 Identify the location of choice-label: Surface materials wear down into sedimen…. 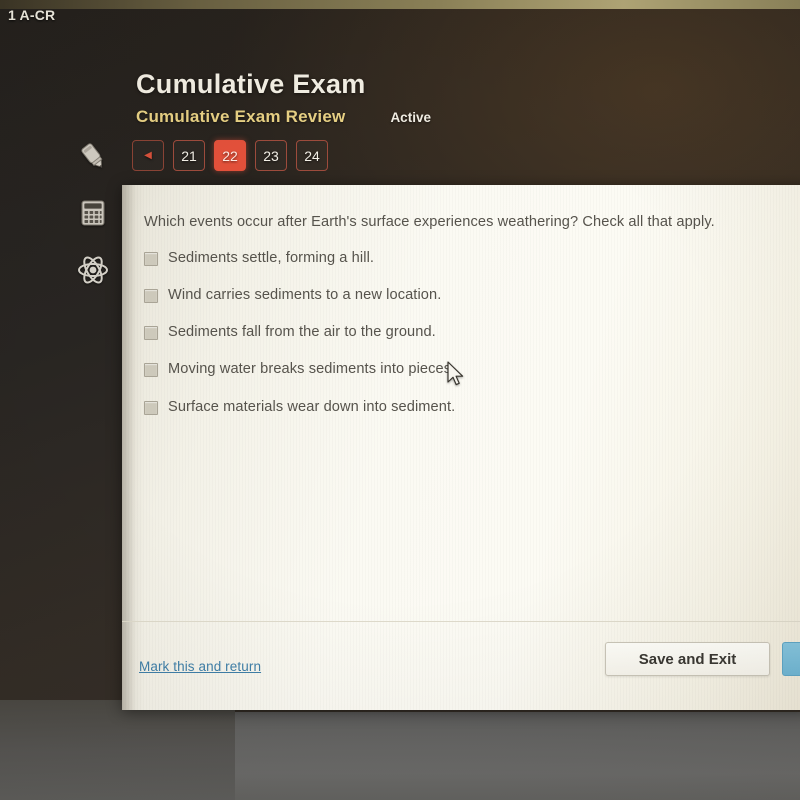
(312, 406).